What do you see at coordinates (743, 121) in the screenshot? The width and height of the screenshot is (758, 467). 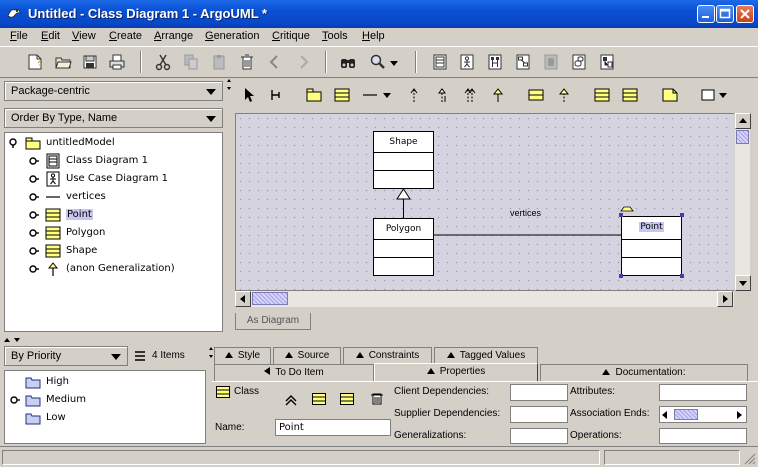 I see `scroll-up-button` at bounding box center [743, 121].